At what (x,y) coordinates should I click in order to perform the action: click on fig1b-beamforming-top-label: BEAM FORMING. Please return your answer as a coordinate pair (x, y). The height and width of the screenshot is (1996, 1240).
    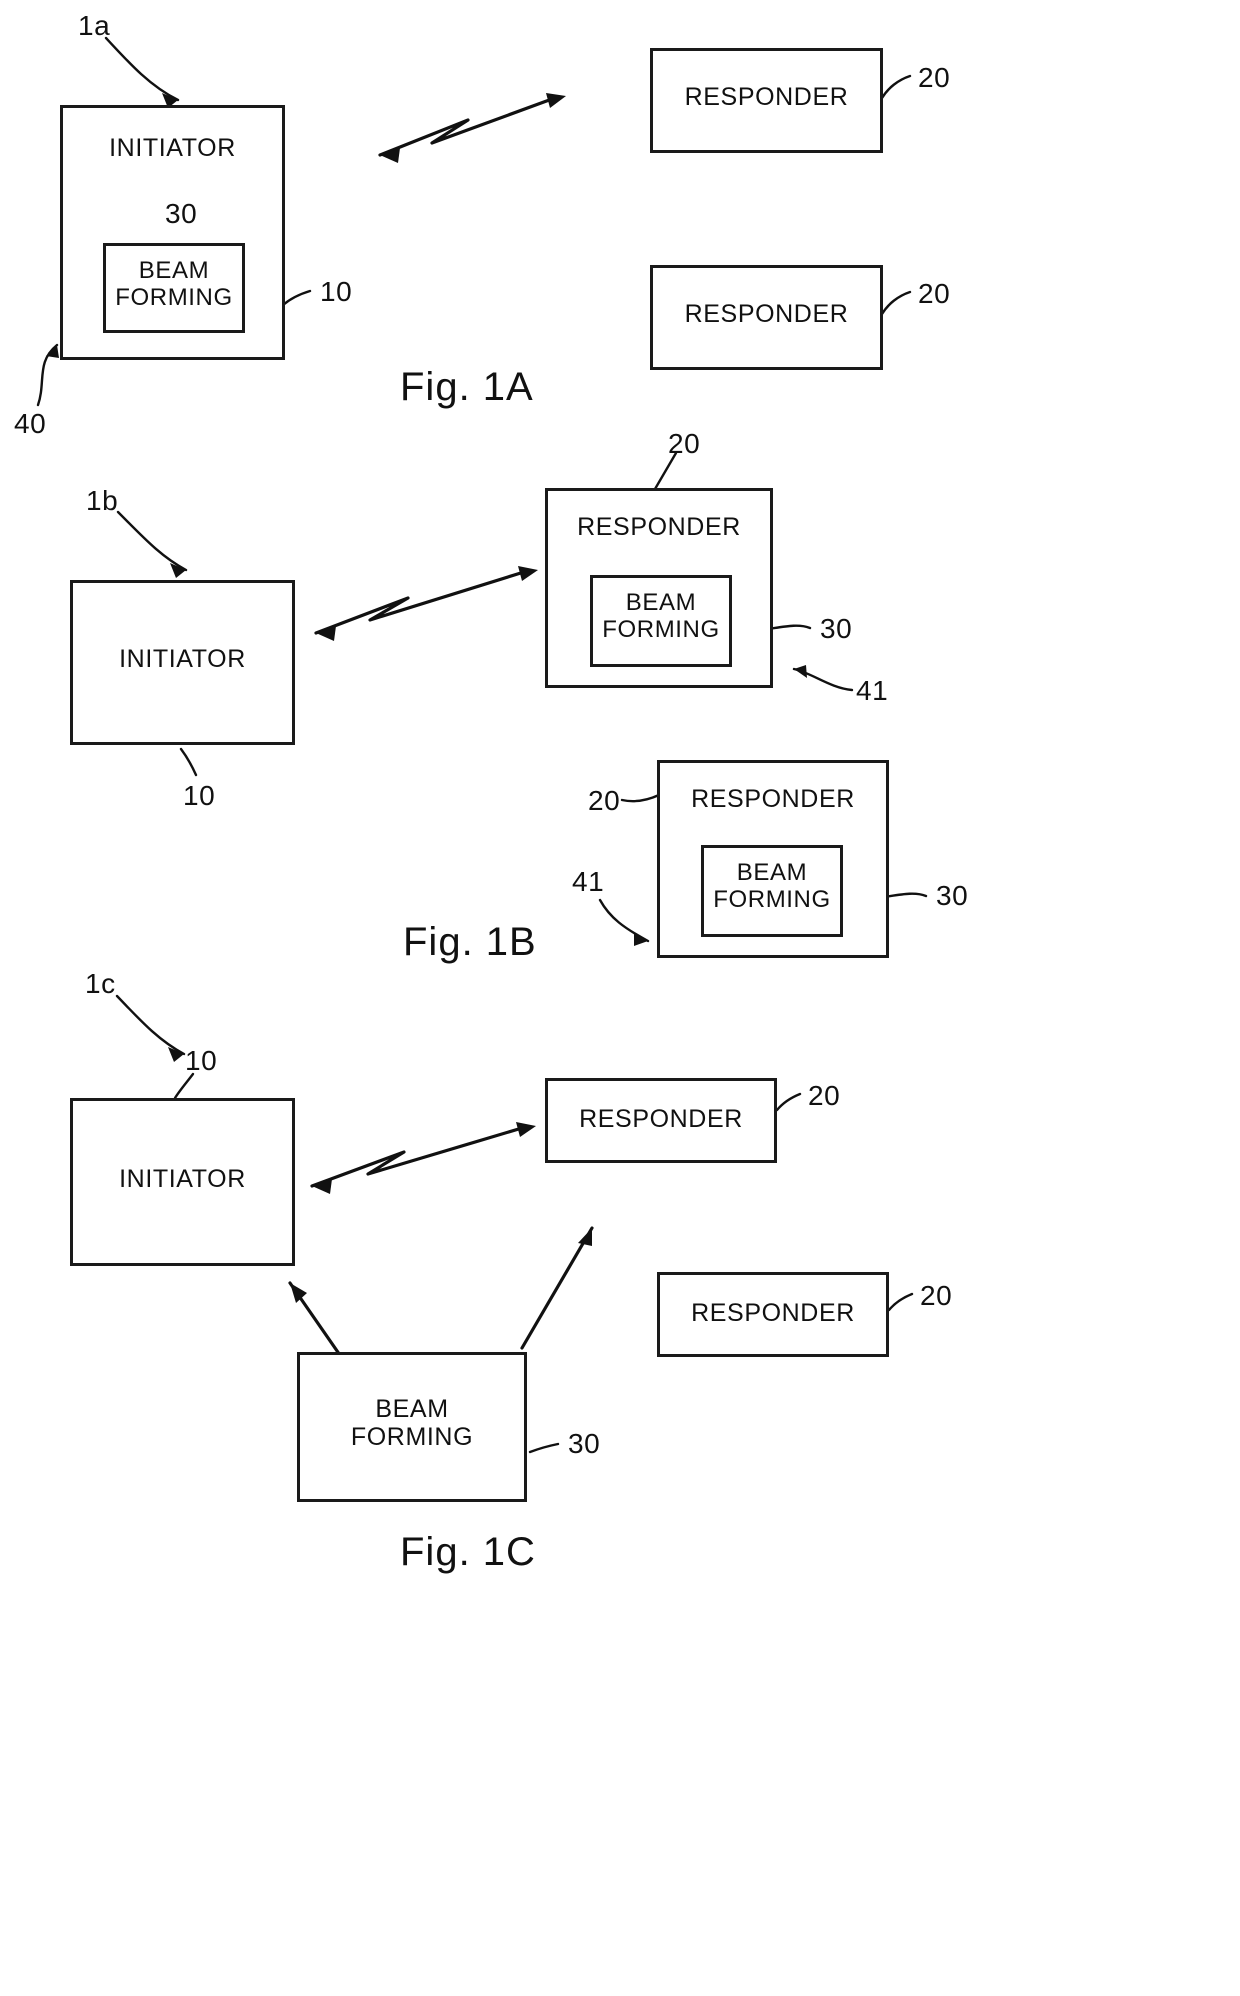
    Looking at the image, I should click on (661, 616).